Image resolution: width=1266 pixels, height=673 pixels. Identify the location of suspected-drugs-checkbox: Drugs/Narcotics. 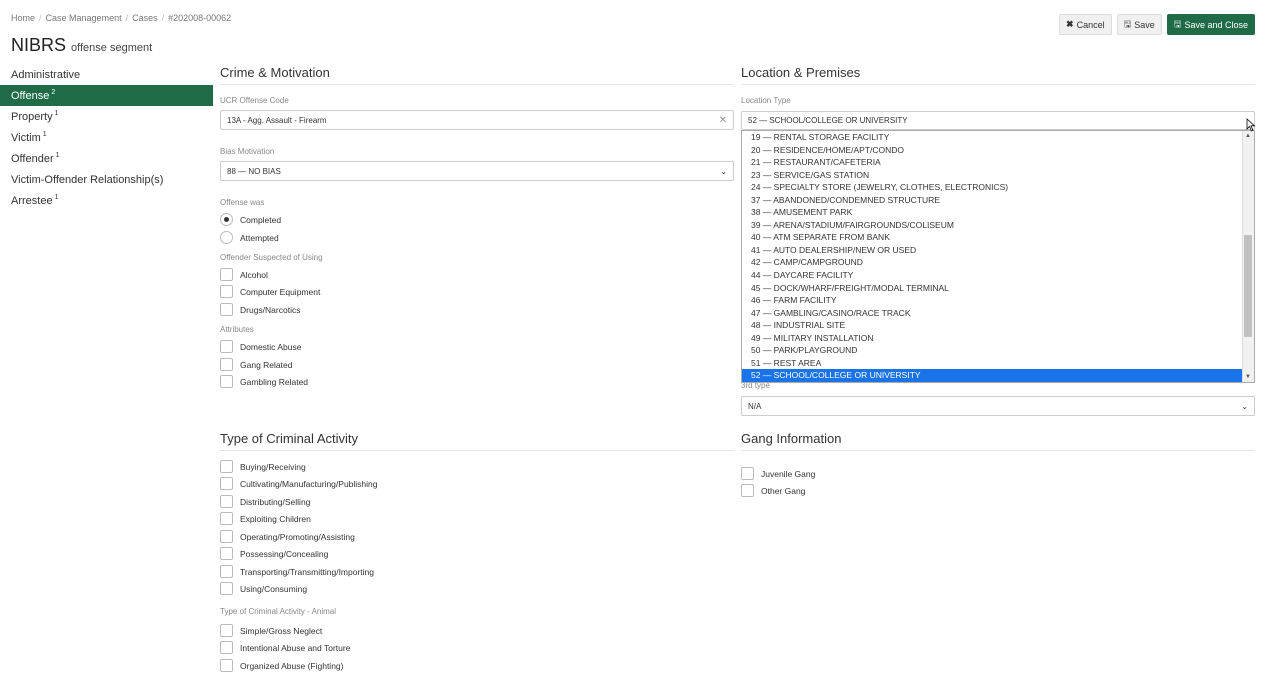
(260, 309).